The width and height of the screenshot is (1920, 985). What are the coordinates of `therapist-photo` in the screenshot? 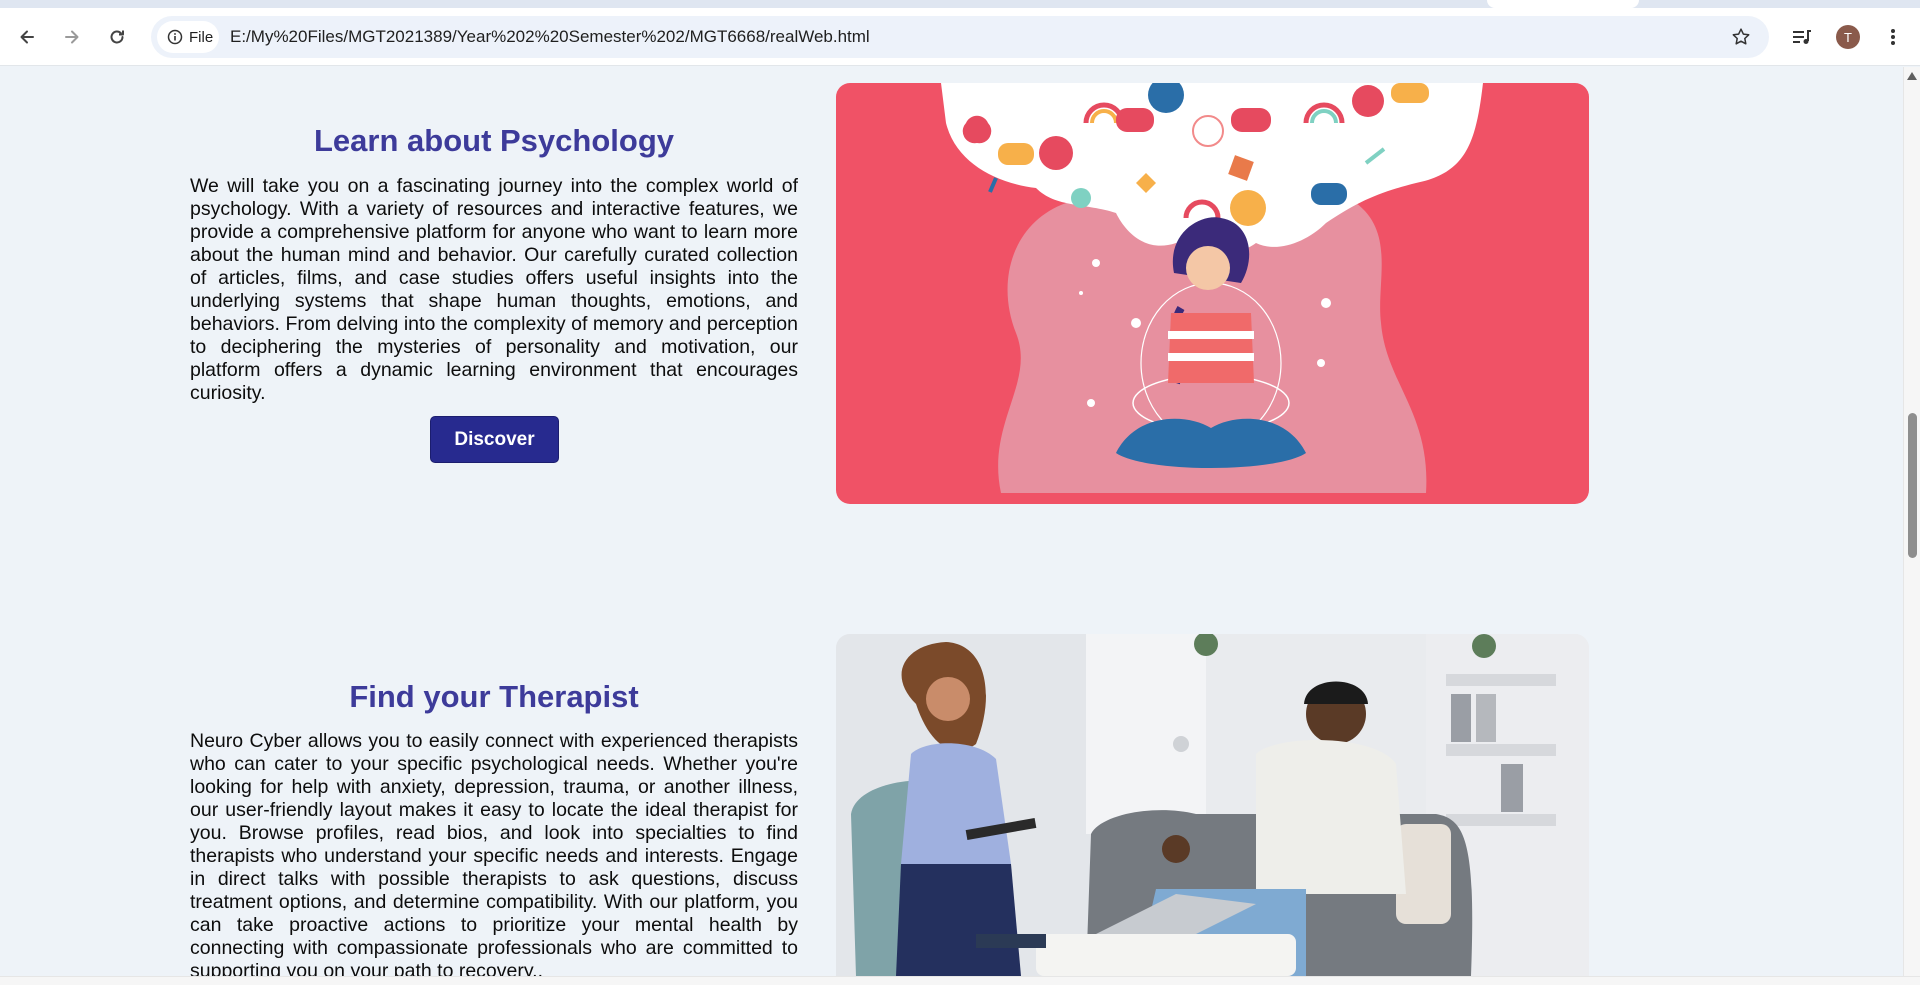 It's located at (1212, 805).